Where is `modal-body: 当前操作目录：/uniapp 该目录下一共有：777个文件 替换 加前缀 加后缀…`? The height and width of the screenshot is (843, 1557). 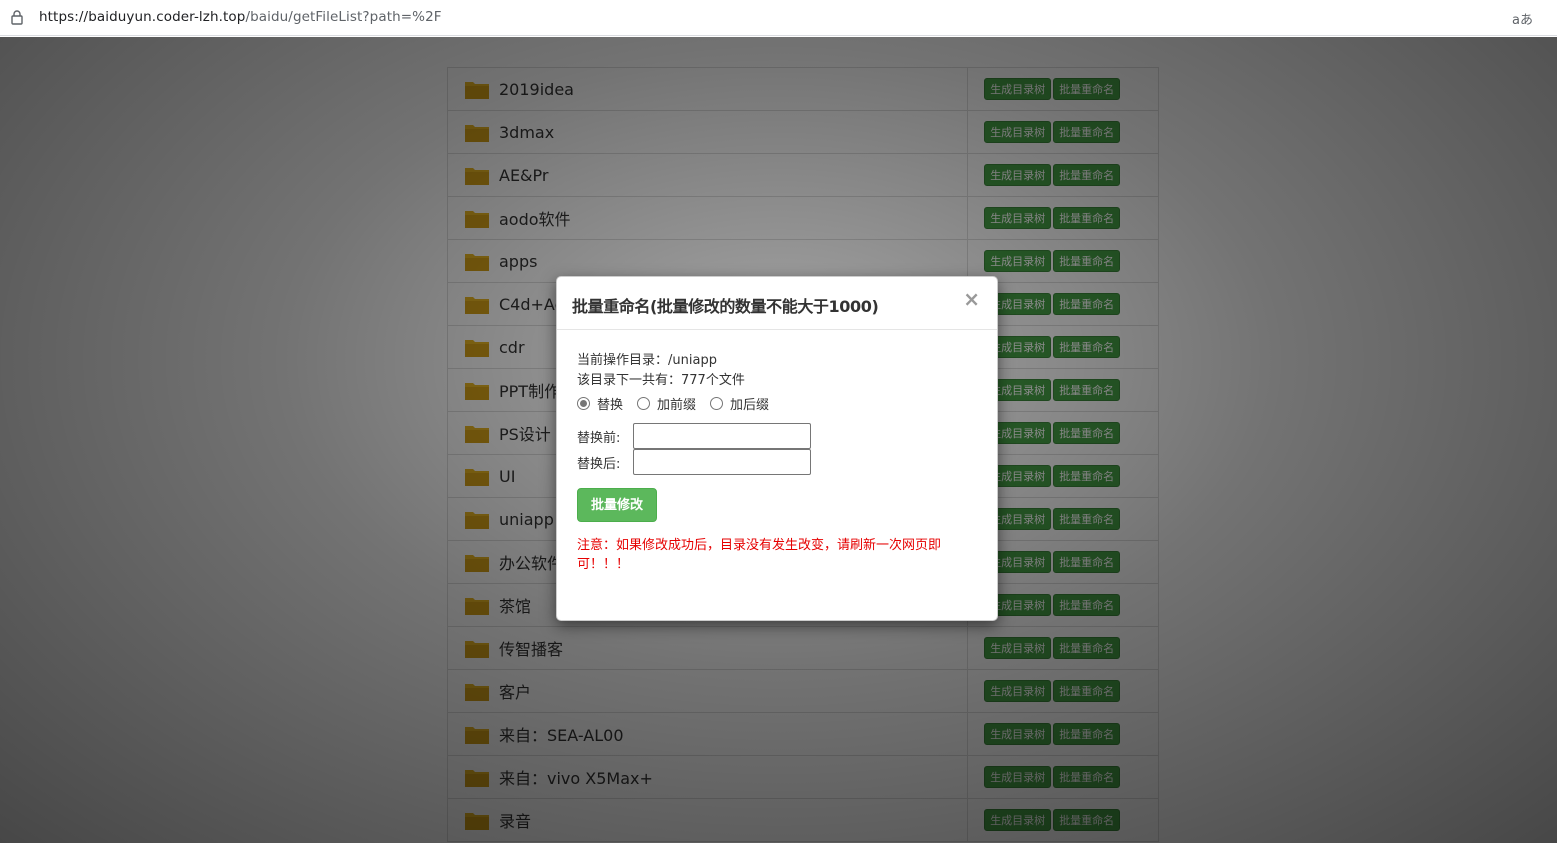
modal-body: 当前操作目录：/uniapp 该目录下一共有：777个文件 替换 加前缀 加后缀… is located at coordinates (777, 462).